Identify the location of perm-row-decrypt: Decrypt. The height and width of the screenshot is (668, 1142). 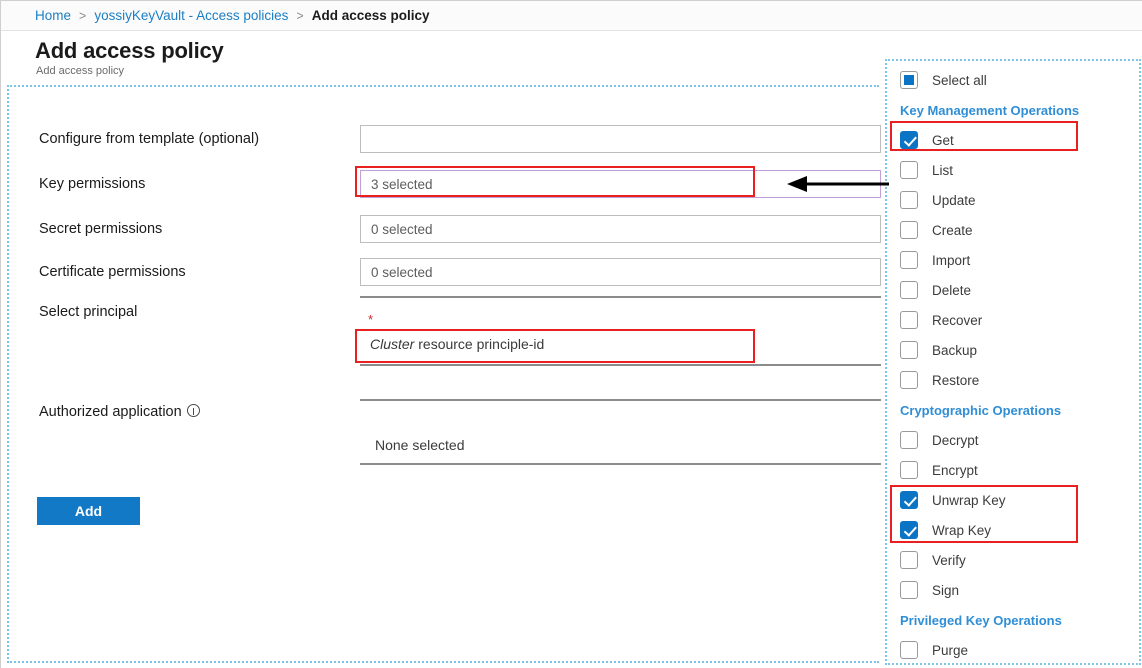
(1013, 440).